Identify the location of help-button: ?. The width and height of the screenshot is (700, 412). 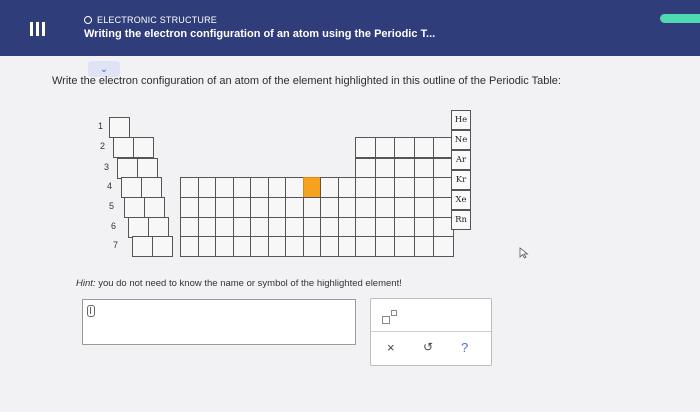
(464, 347).